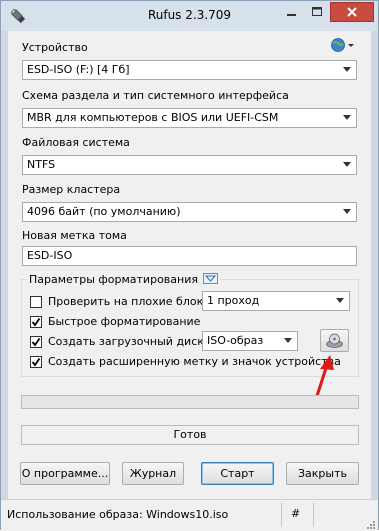 This screenshot has height=531, width=379. What do you see at coordinates (129, 301) in the screenshot?
I see `bad-blocks-label: Проверить на плохие блоки` at bounding box center [129, 301].